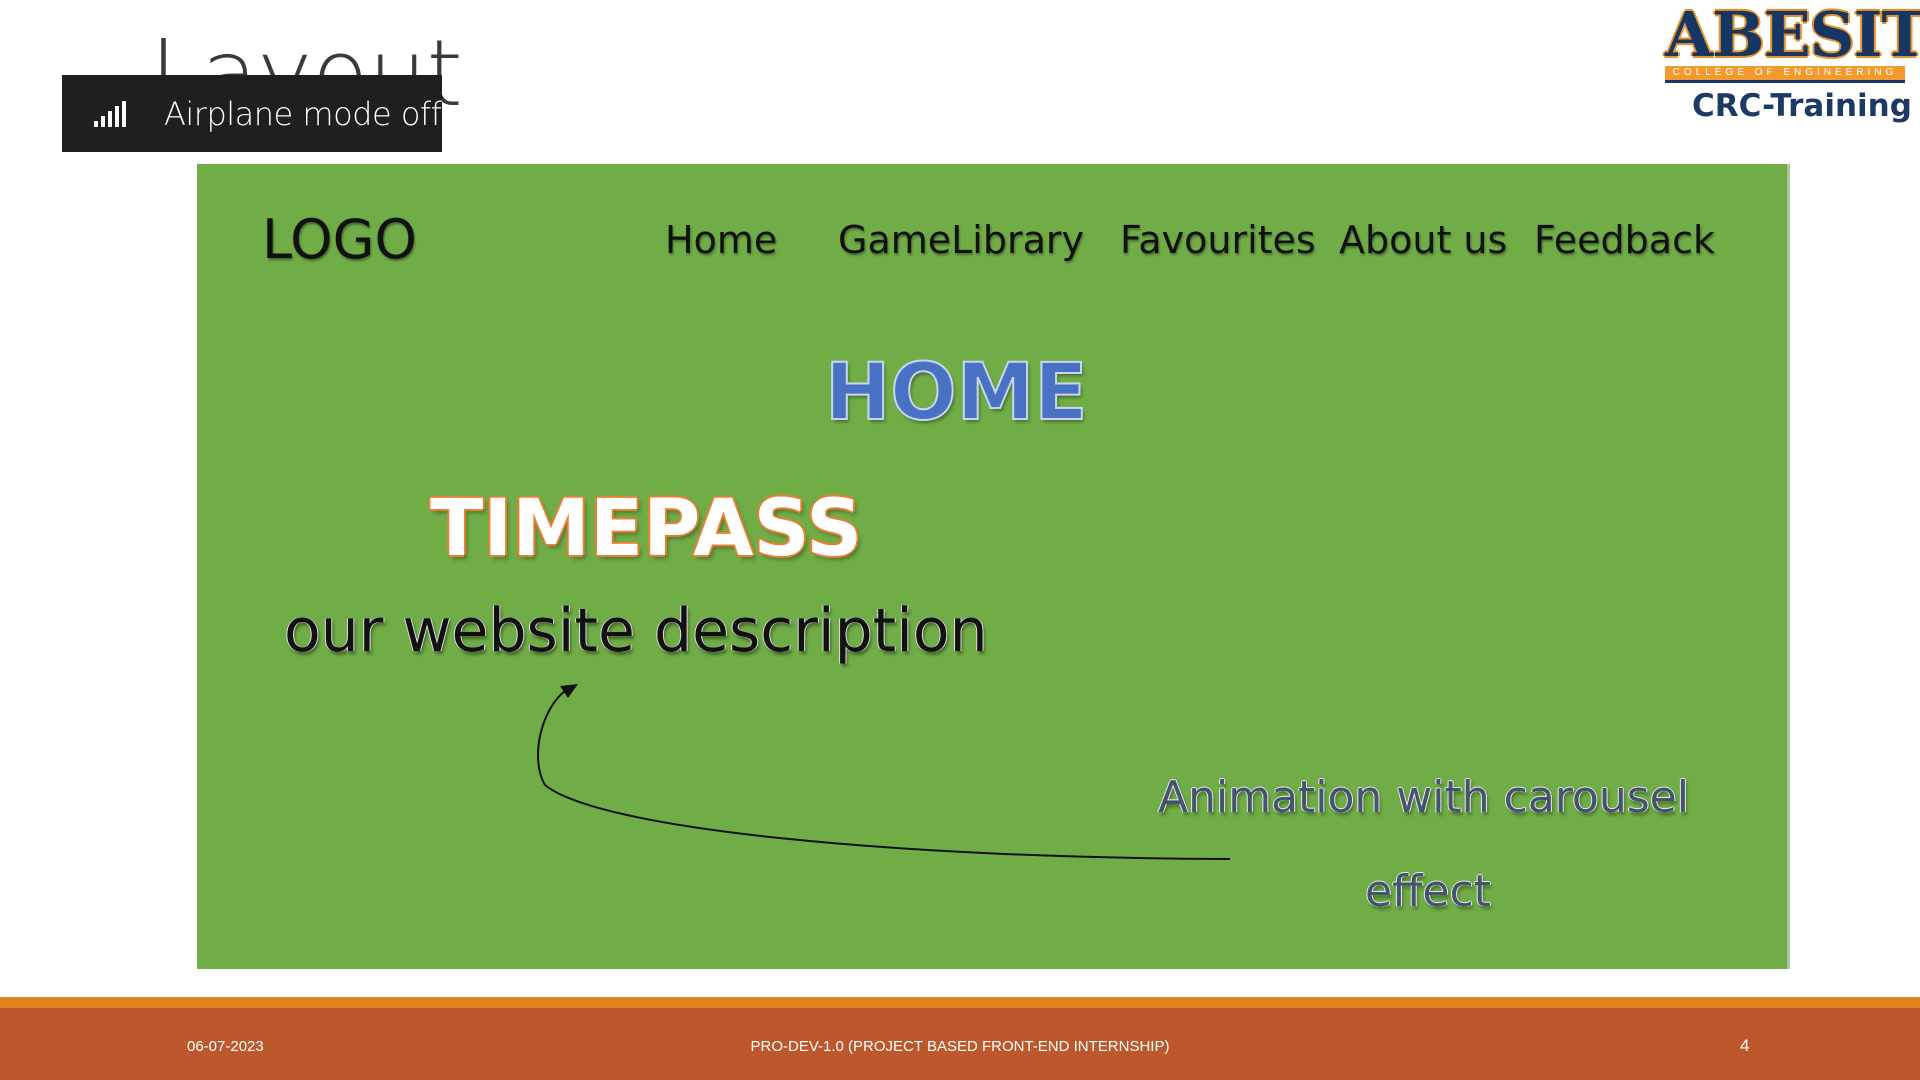  I want to click on footer-stripe, so click(960, 1002).